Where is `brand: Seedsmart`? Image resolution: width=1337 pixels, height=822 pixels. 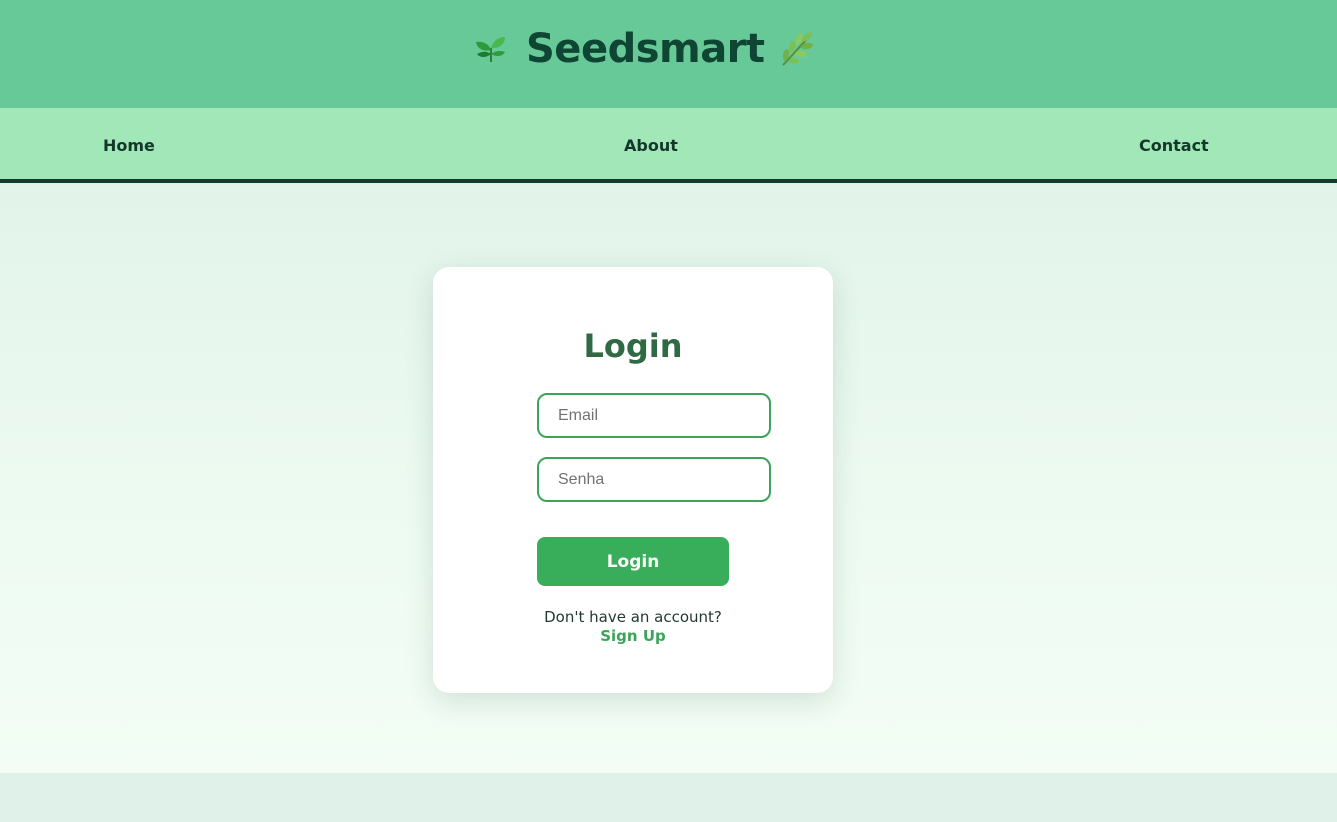 brand: Seedsmart is located at coordinates (645, 49).